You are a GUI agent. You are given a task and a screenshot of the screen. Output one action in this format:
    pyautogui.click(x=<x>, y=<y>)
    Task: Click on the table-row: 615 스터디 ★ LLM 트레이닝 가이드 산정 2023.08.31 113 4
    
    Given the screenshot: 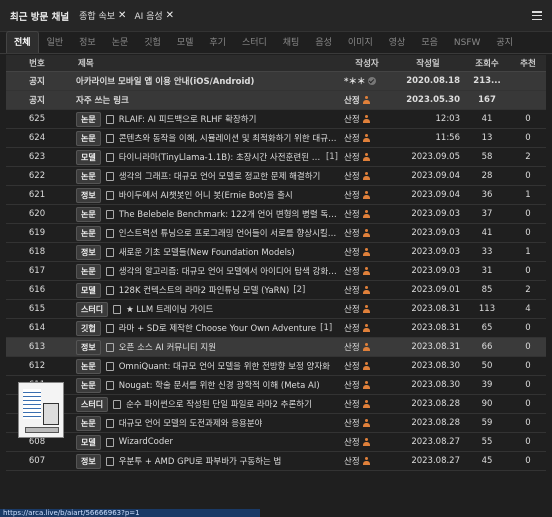 What is the action you would take?
    pyautogui.click(x=276, y=309)
    